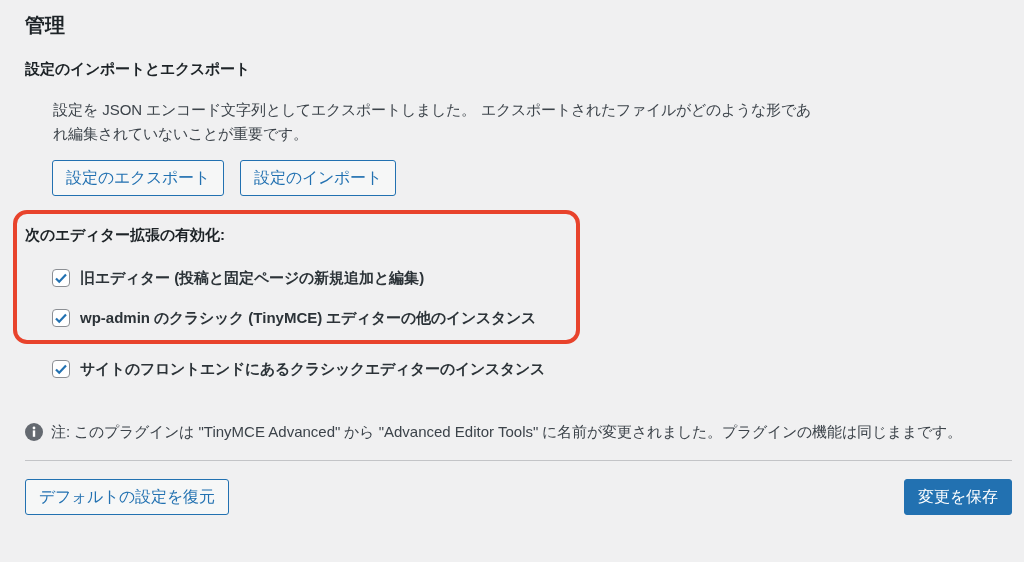 The height and width of the screenshot is (562, 1024). Describe the element at coordinates (308, 318) in the screenshot. I see `checkbox-label: wp-admin のクラシック (TinyMCE) エディターの他のインスタンス` at that location.